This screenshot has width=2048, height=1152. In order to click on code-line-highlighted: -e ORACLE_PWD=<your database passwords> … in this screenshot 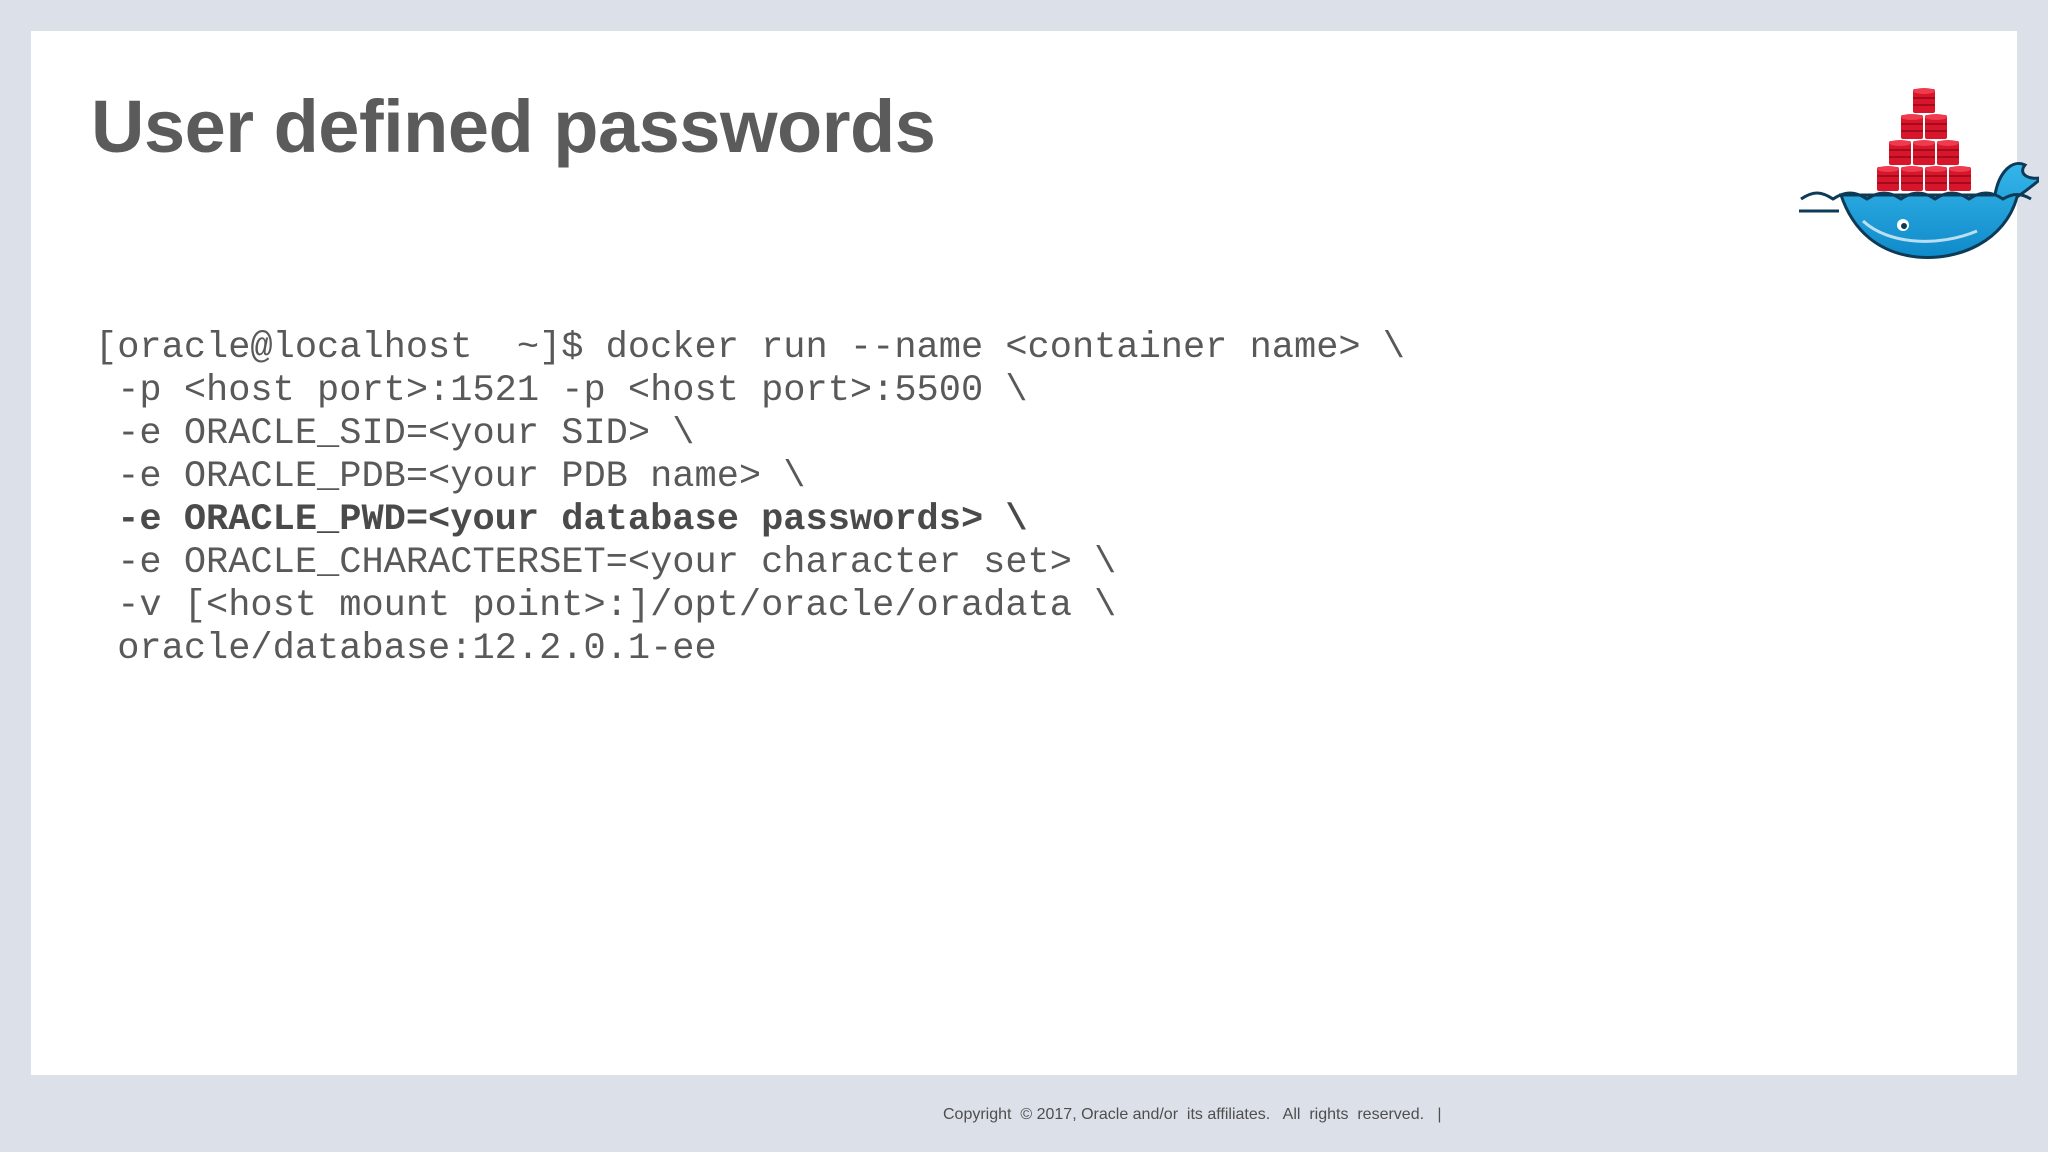, I will do `click(561, 520)`.